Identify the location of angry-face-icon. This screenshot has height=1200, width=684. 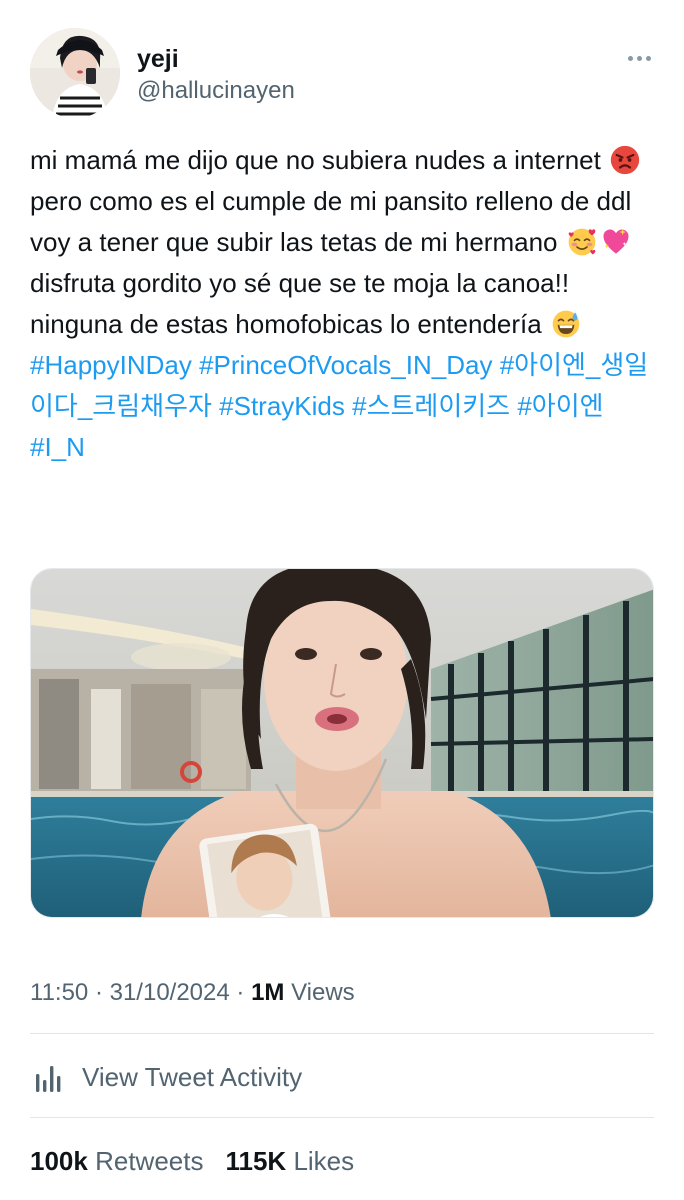
(625, 160).